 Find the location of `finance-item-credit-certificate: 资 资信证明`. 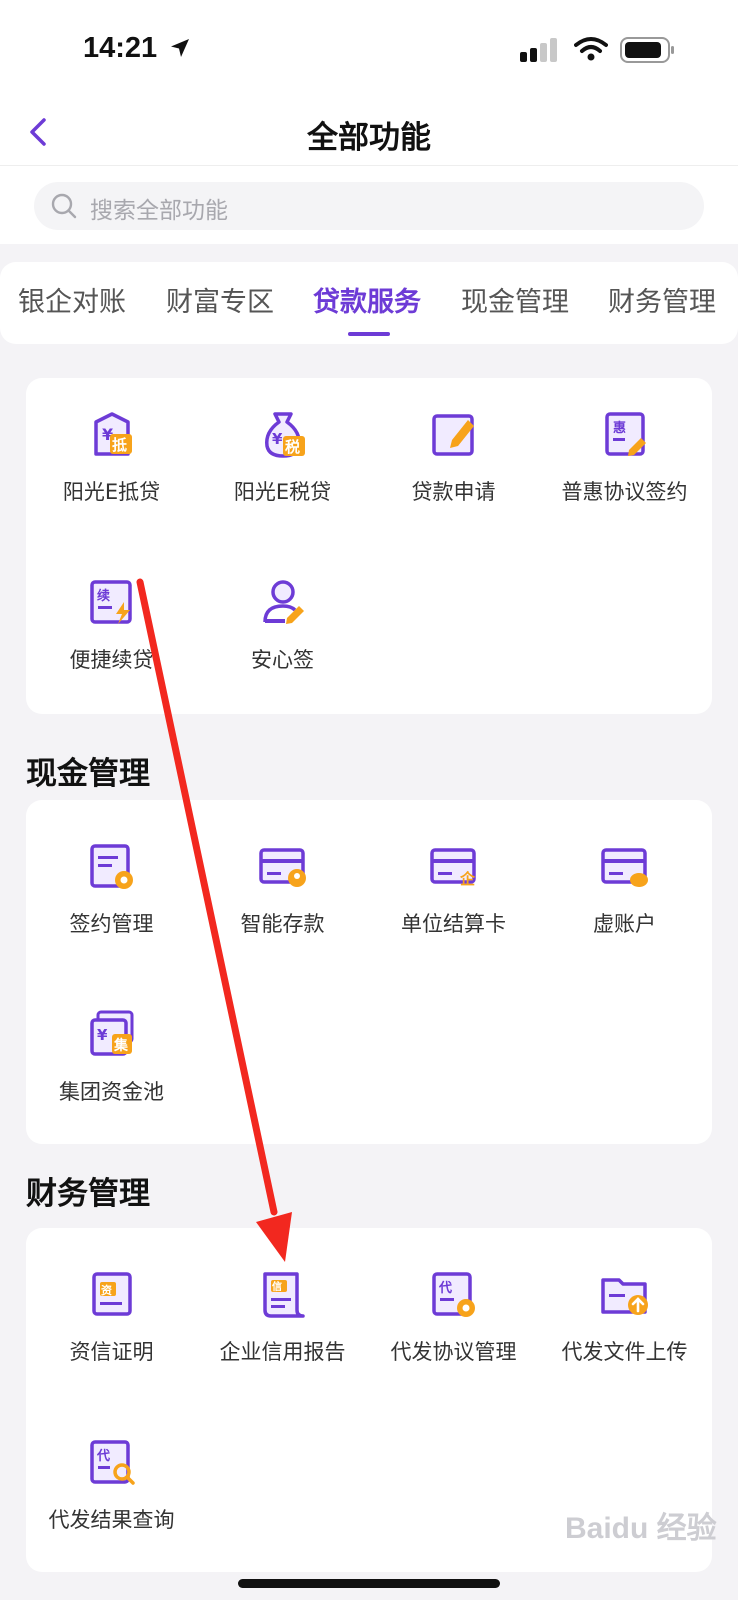

finance-item-credit-certificate: 资 资信证明 is located at coordinates (111, 1345).